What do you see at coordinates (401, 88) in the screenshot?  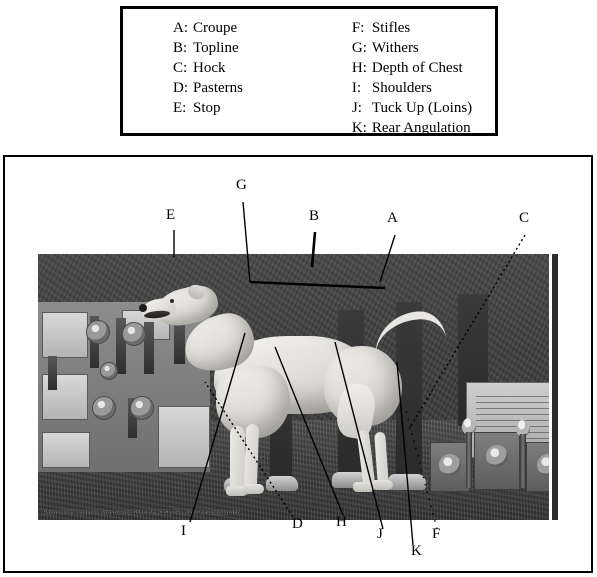 I see `legend-term-shoulders: Shoulders` at bounding box center [401, 88].